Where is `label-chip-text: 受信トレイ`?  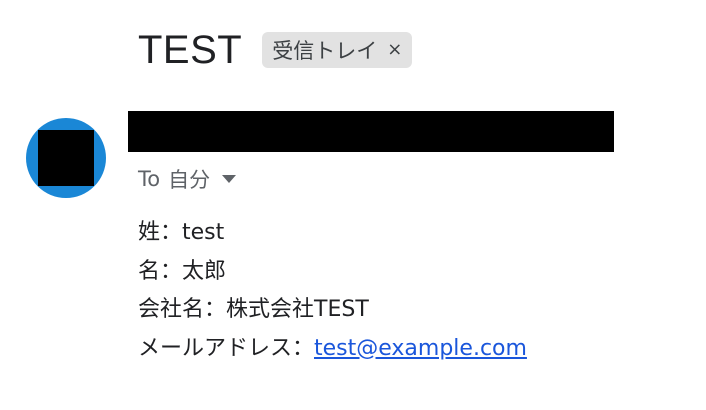
label-chip-text: 受信トレイ is located at coordinates (325, 51).